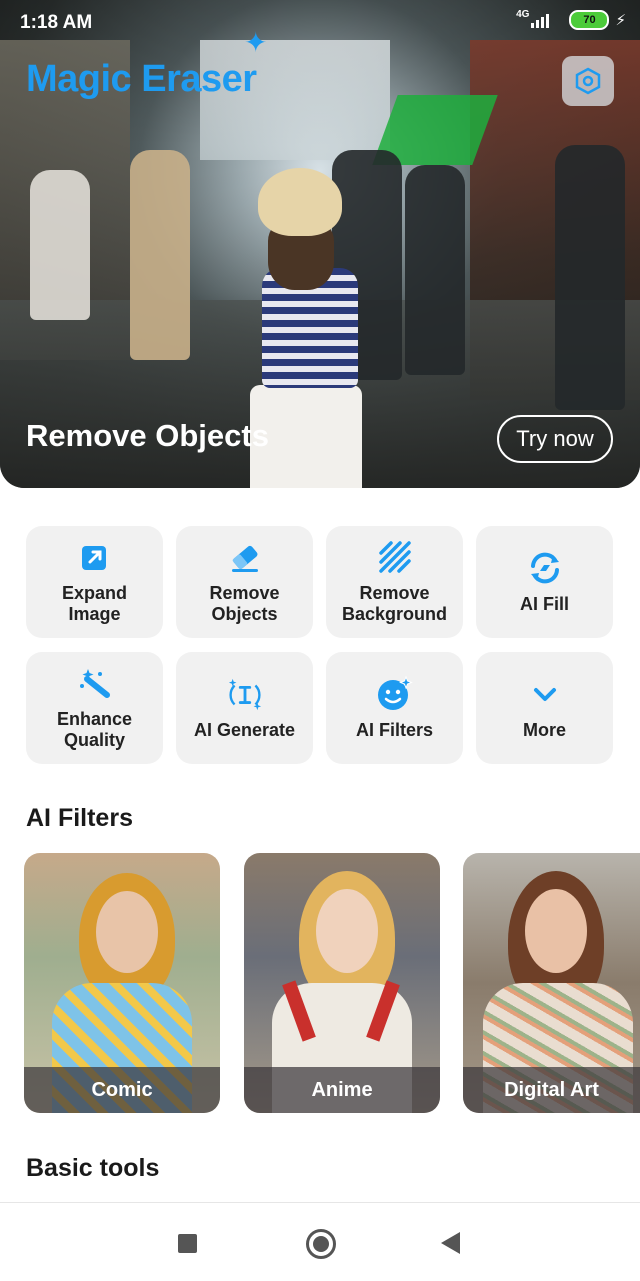 This screenshot has width=640, height=1281. What do you see at coordinates (342, 983) in the screenshot?
I see `filter-card-anime: Anime` at bounding box center [342, 983].